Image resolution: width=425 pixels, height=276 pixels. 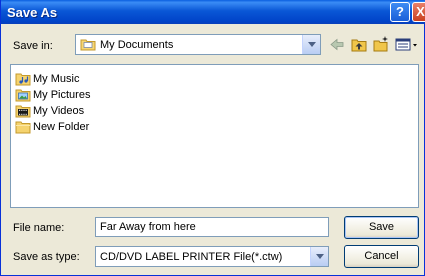 What do you see at coordinates (62, 95) in the screenshot?
I see `list-item-label: My Pictures` at bounding box center [62, 95].